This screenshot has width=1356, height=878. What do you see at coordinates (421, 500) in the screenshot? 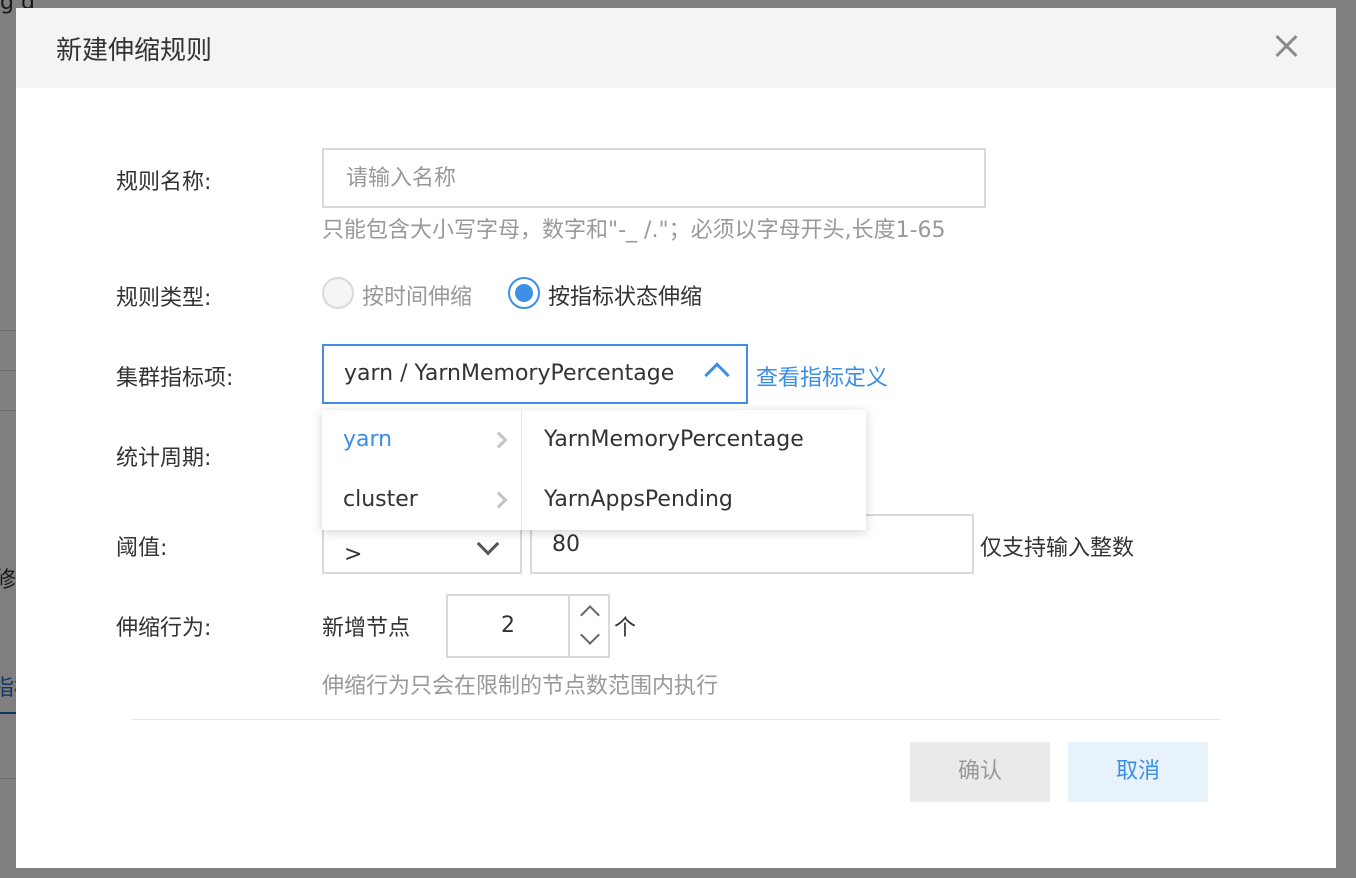
I see `cascader-option-cluster: cluster` at bounding box center [421, 500].